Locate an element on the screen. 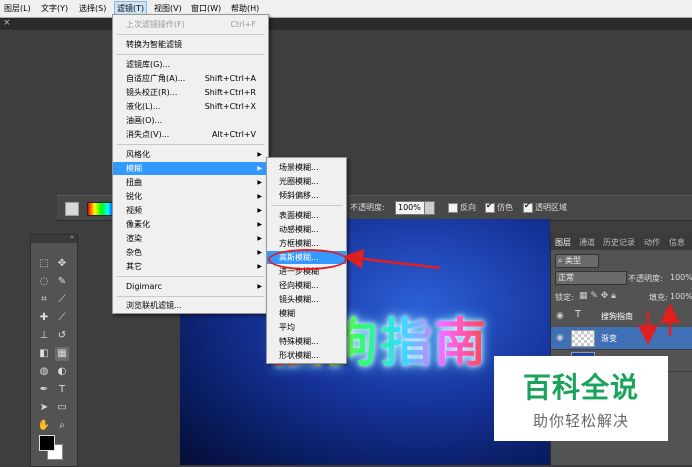 The width and height of the screenshot is (692, 467). watermark-logo: 百科全说 助你轻松解决 is located at coordinates (581, 398).